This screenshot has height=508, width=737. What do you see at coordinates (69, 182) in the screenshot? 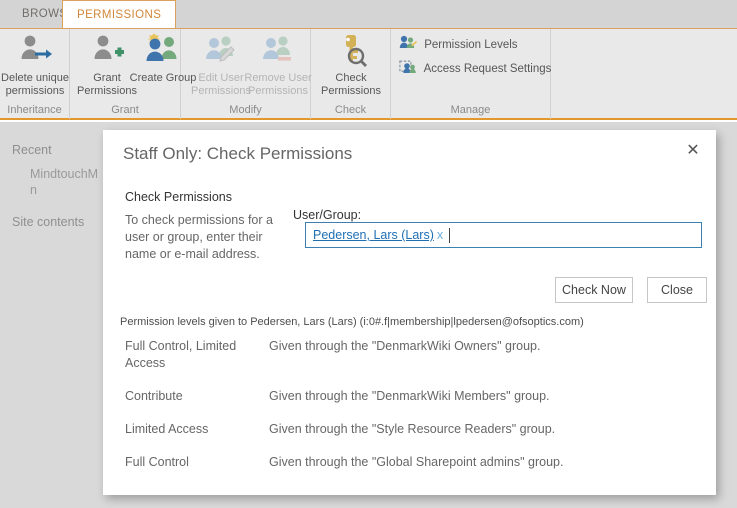
I see `sidebar-item-mindtouch: MindtouchM n` at bounding box center [69, 182].